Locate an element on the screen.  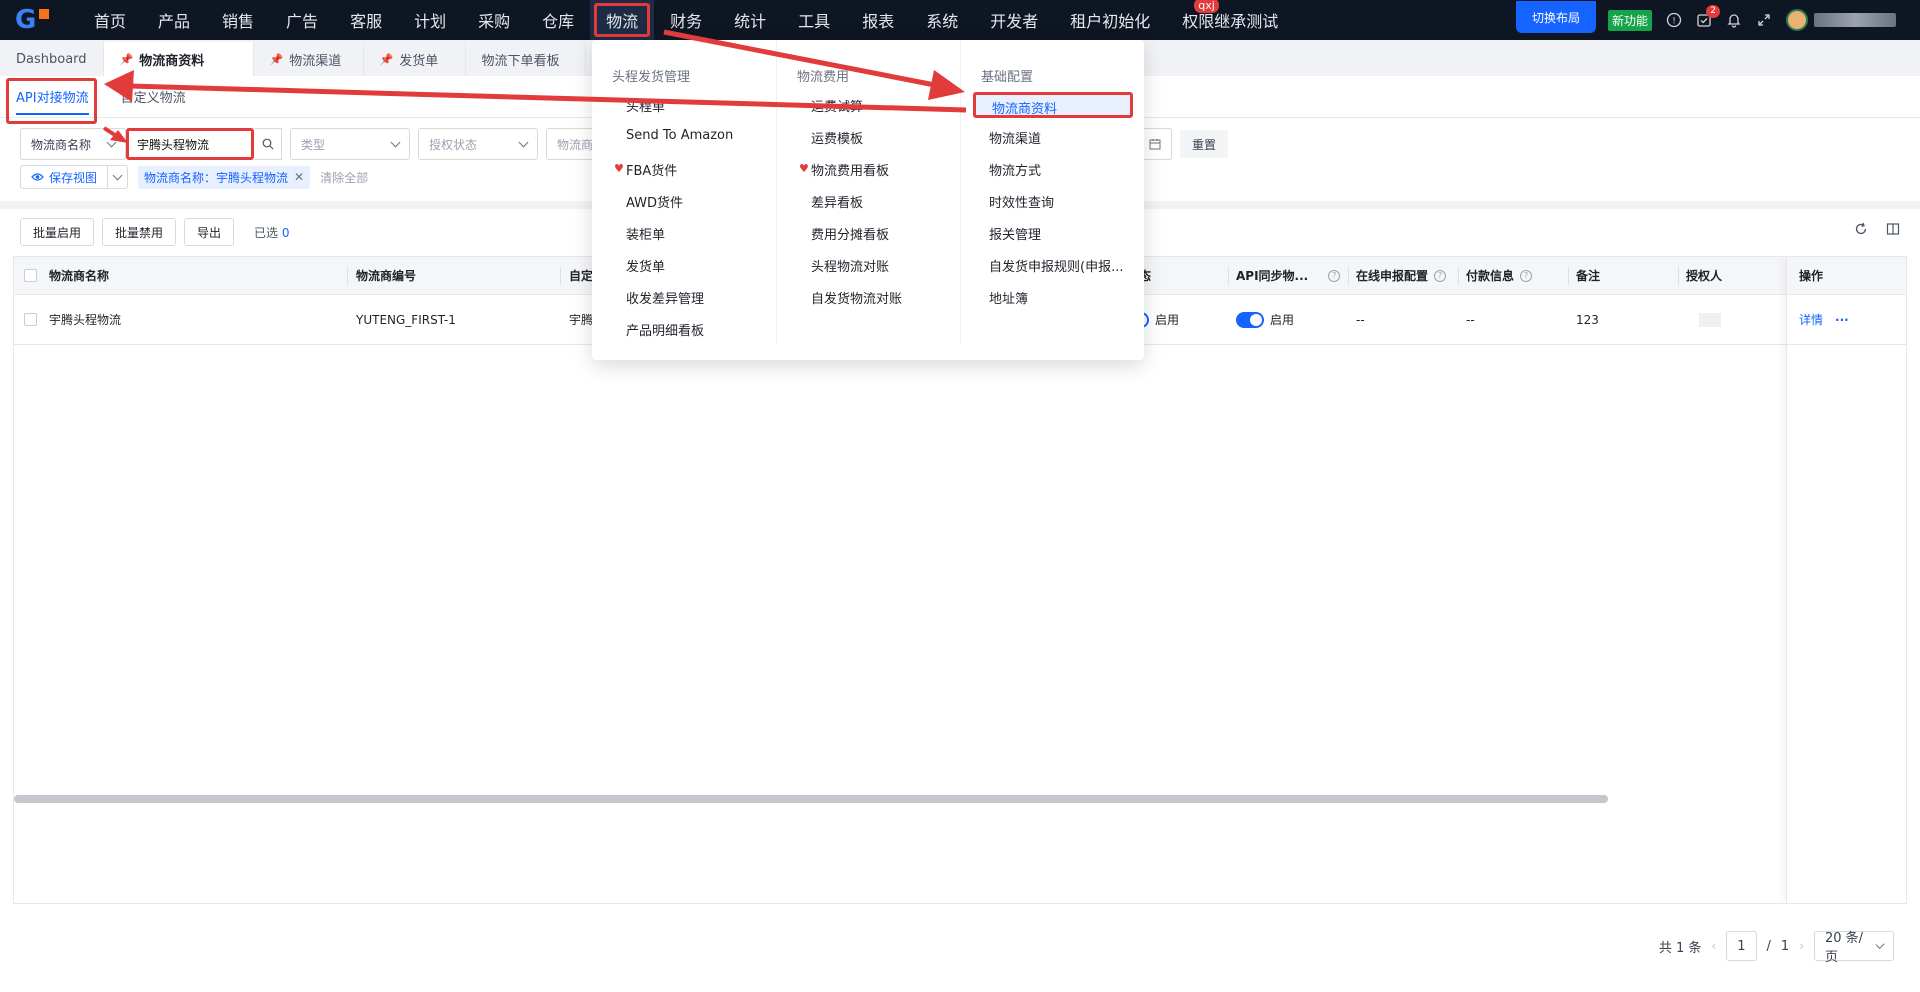
auth-status-select: 授权状态 is located at coordinates (478, 144).